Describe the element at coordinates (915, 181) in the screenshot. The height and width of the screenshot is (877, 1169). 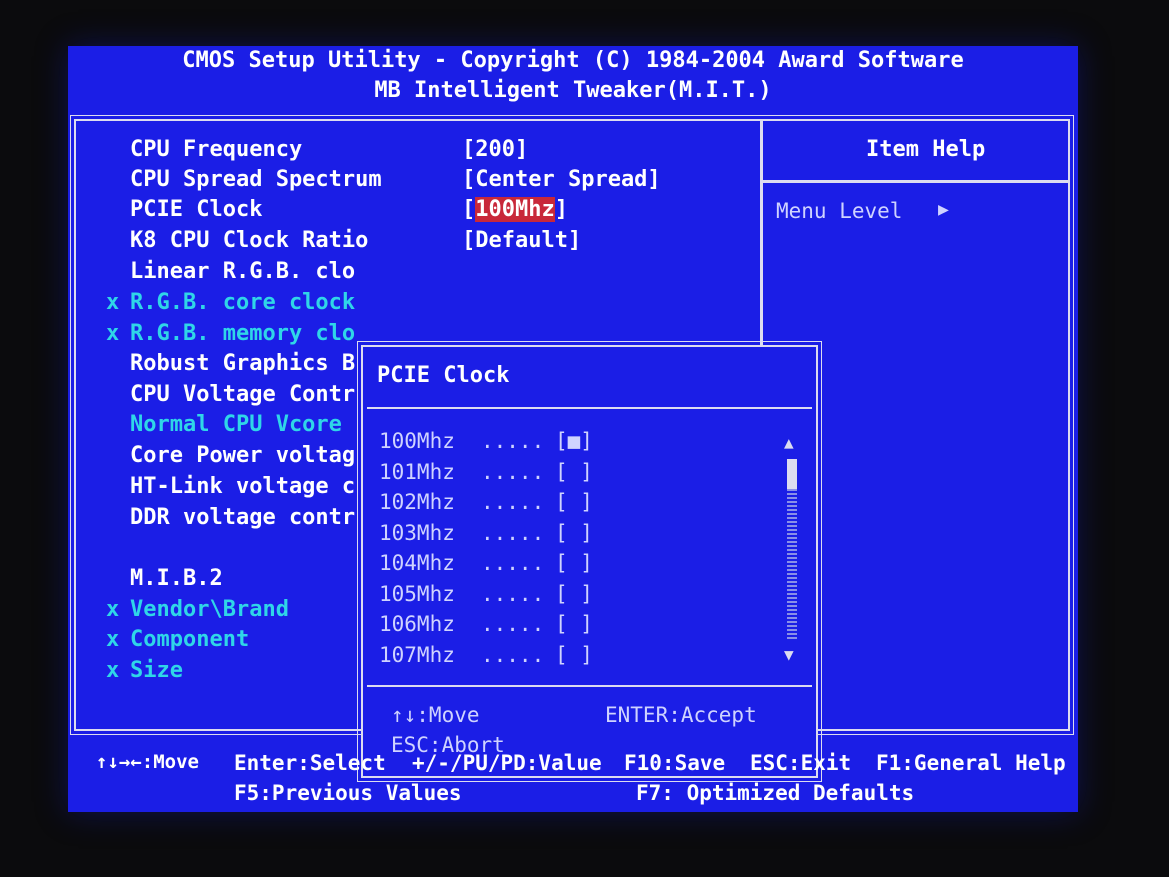
I see `help-divider` at that location.